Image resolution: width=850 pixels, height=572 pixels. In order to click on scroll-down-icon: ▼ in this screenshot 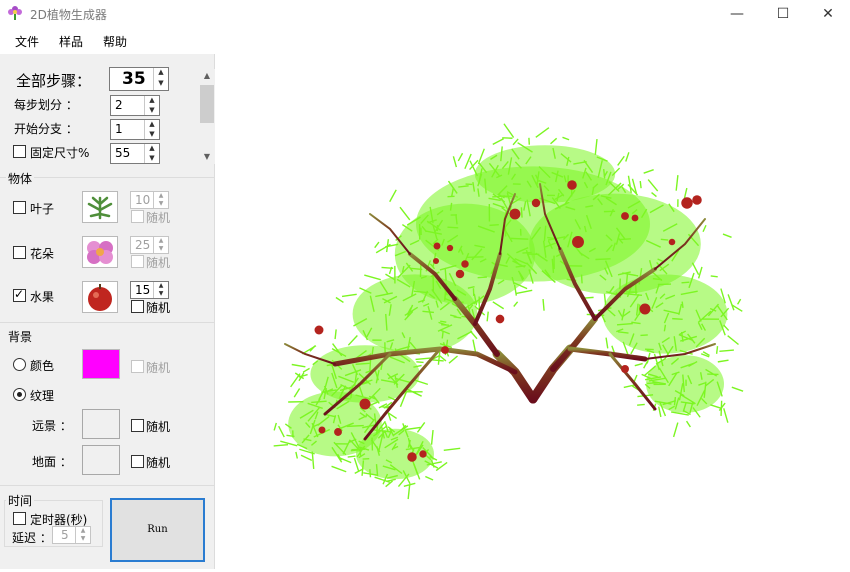, I will do `click(207, 157)`.